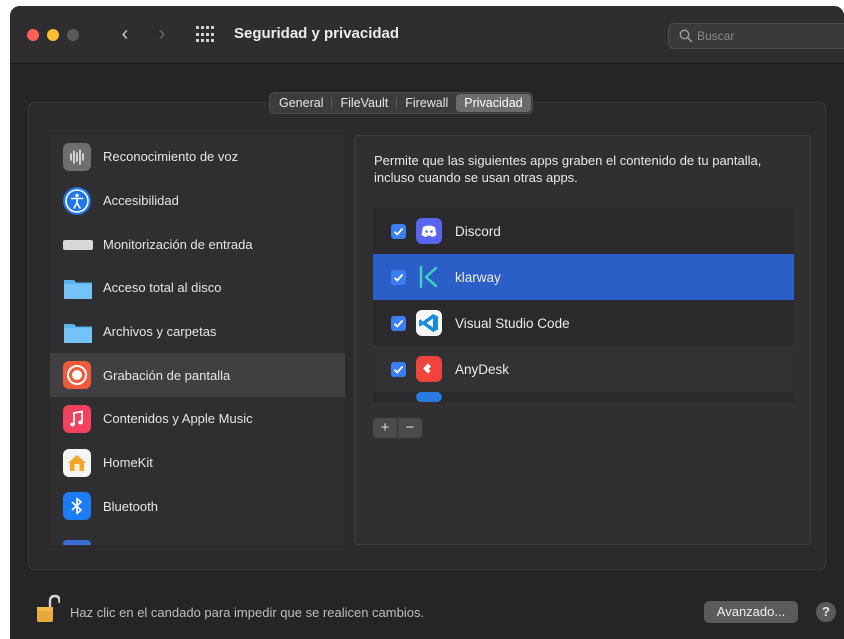 The width and height of the screenshot is (844, 639). What do you see at coordinates (426, 103) in the screenshot?
I see `tab-firewall: Firewall` at bounding box center [426, 103].